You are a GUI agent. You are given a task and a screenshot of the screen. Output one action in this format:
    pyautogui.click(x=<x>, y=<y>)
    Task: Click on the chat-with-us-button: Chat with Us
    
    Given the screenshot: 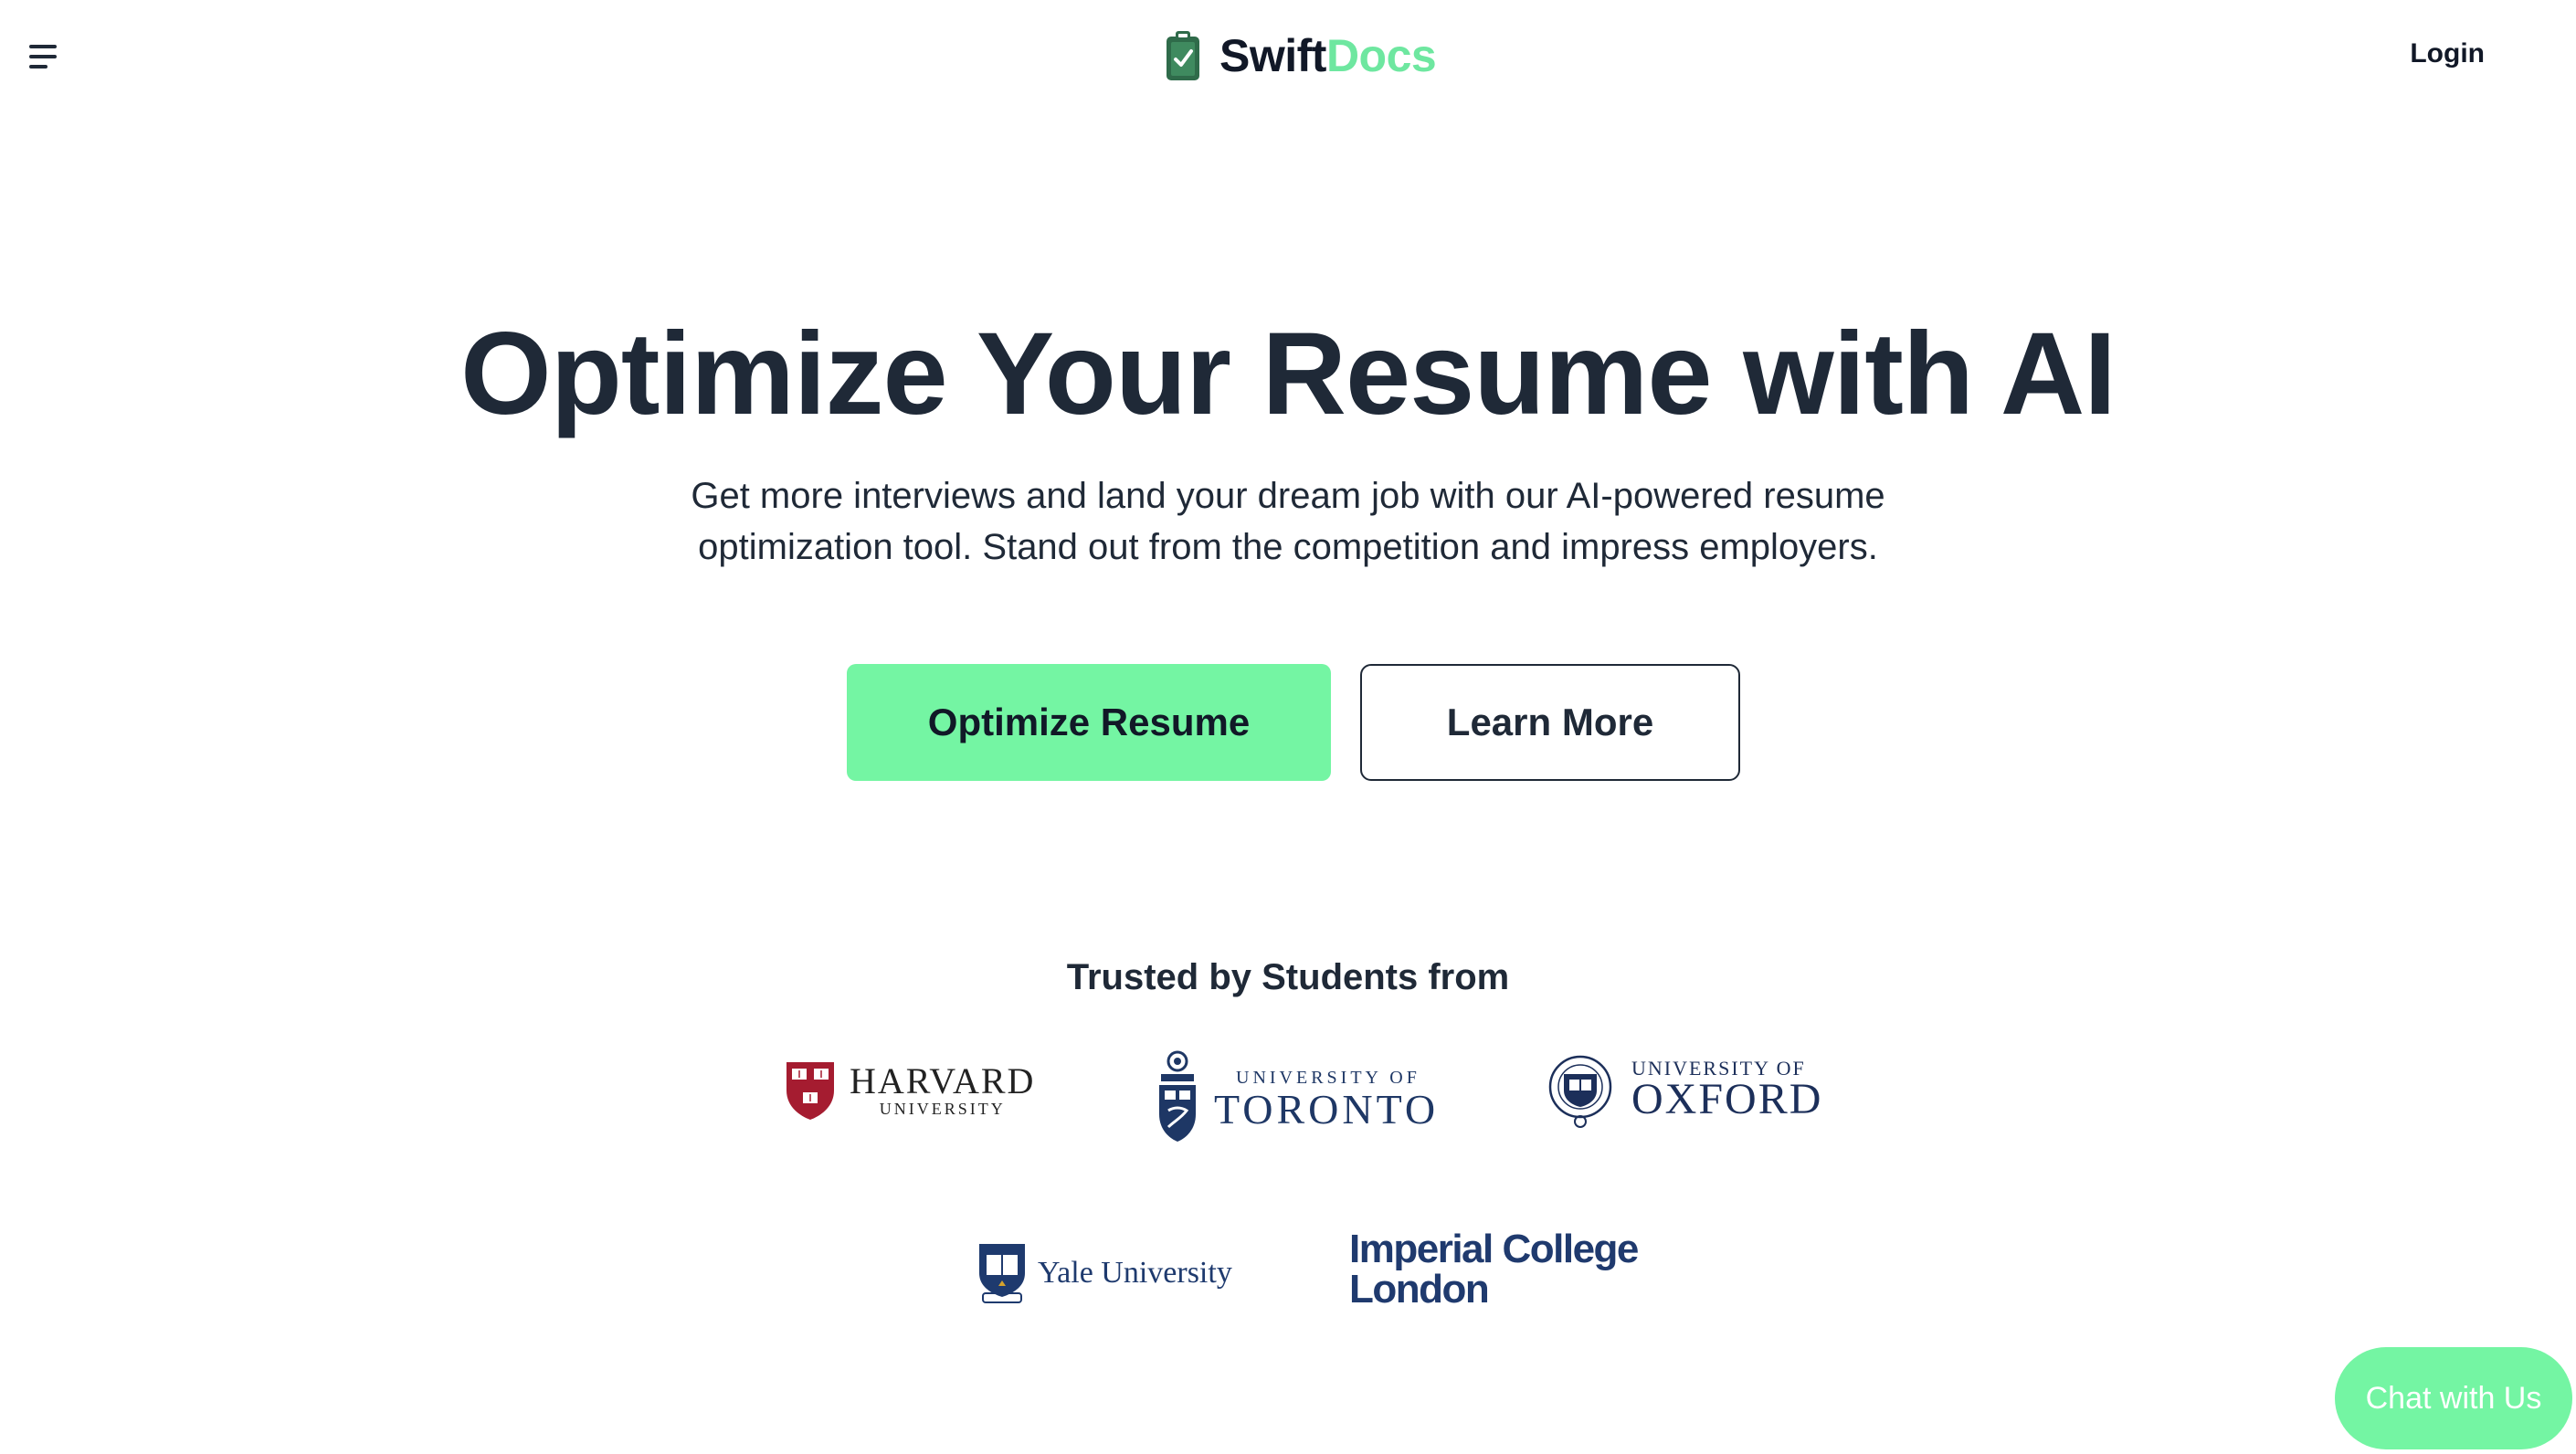 What is the action you would take?
    pyautogui.click(x=2453, y=1398)
    